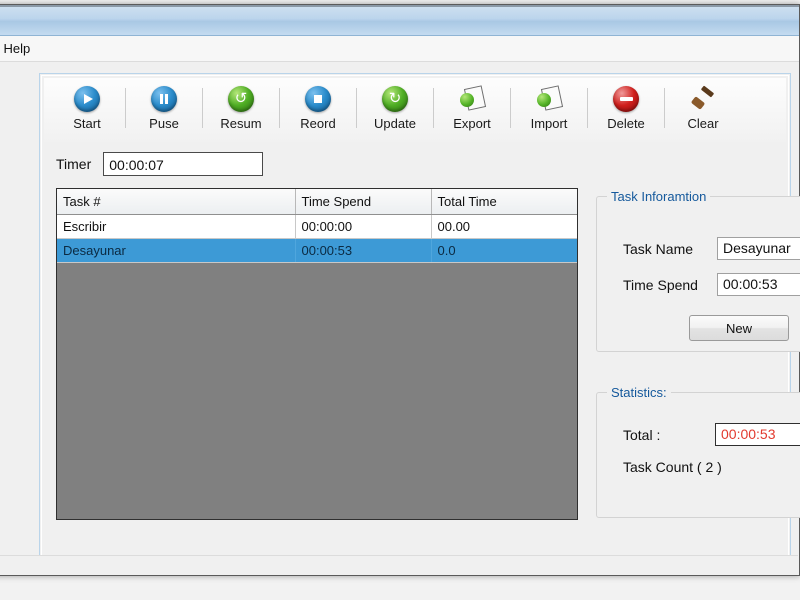 This screenshot has height=600, width=800. What do you see at coordinates (399, 49) in the screenshot?
I see `menu-bar: s Help` at bounding box center [399, 49].